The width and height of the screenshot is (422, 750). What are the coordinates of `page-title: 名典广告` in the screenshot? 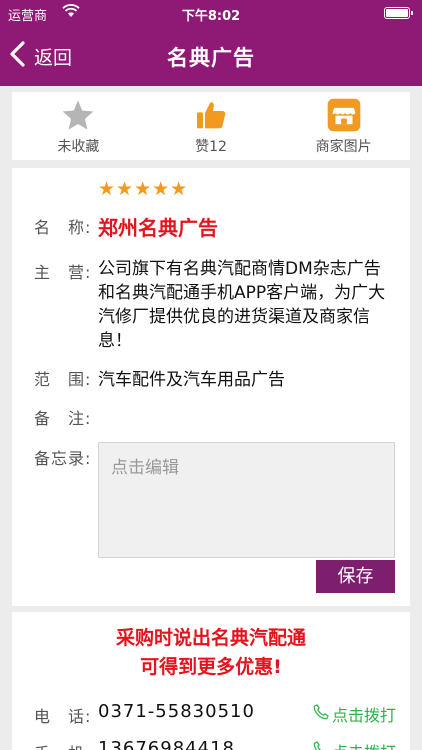 It's located at (211, 58).